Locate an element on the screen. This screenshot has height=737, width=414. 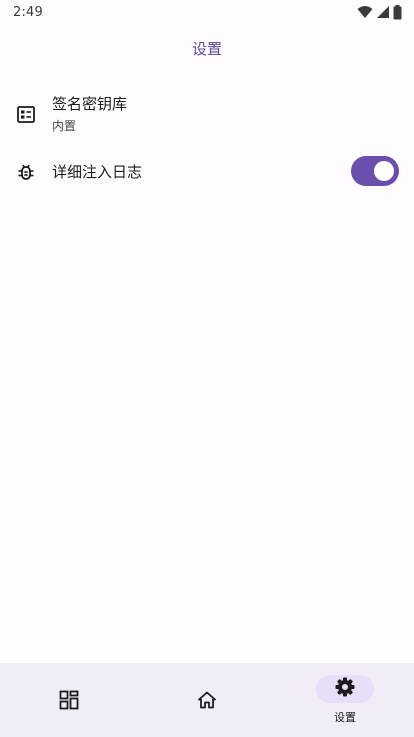
setting-signing-keystore-text: 签名密钥库 内置 is located at coordinates (225, 114).